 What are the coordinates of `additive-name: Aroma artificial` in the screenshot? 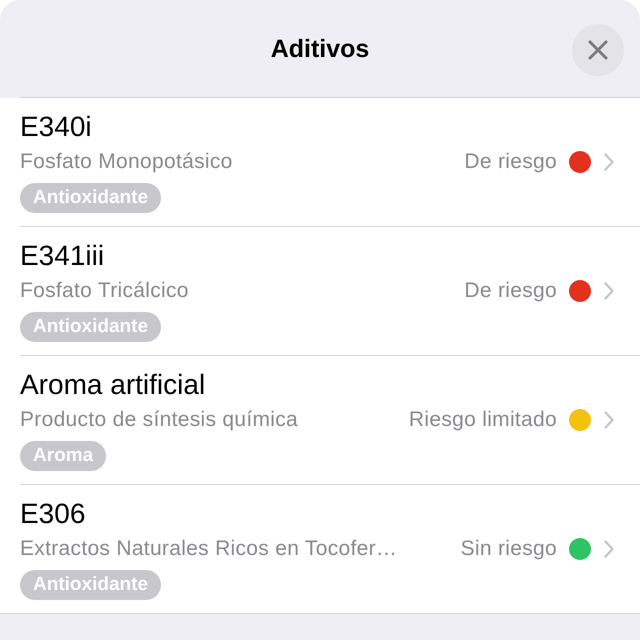 It's located at (113, 385).